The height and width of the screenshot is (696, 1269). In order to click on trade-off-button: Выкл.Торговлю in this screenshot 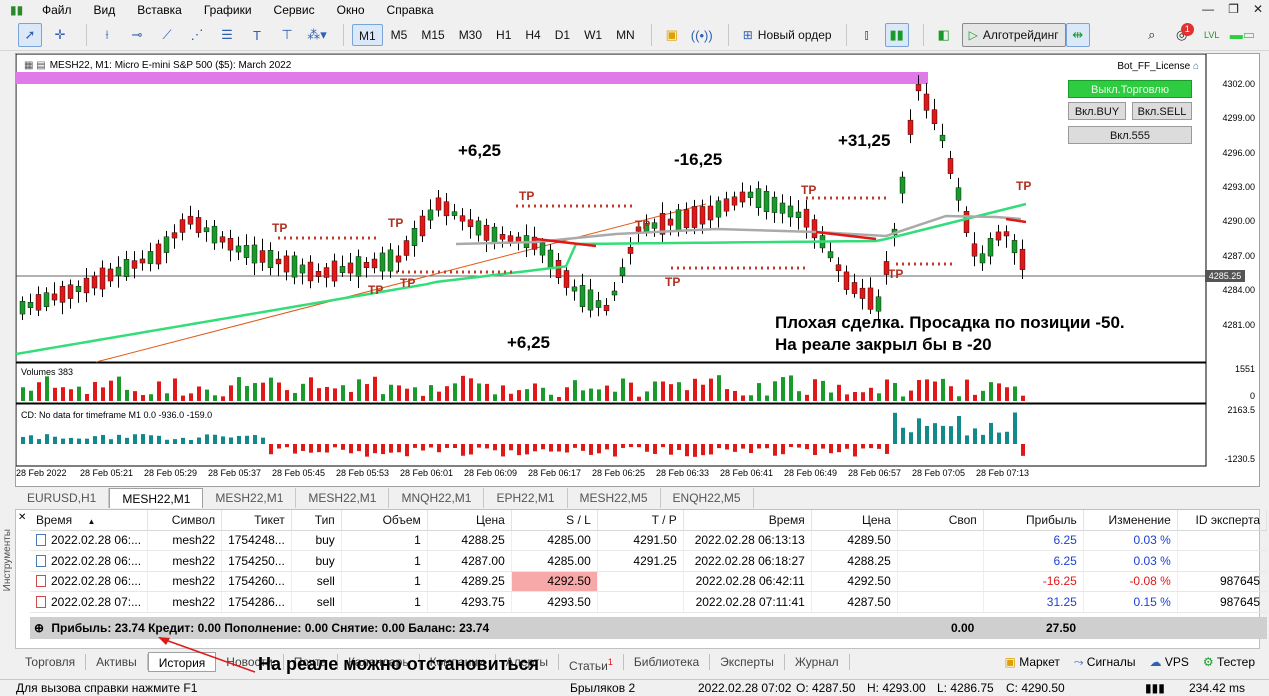, I will do `click(1130, 89)`.